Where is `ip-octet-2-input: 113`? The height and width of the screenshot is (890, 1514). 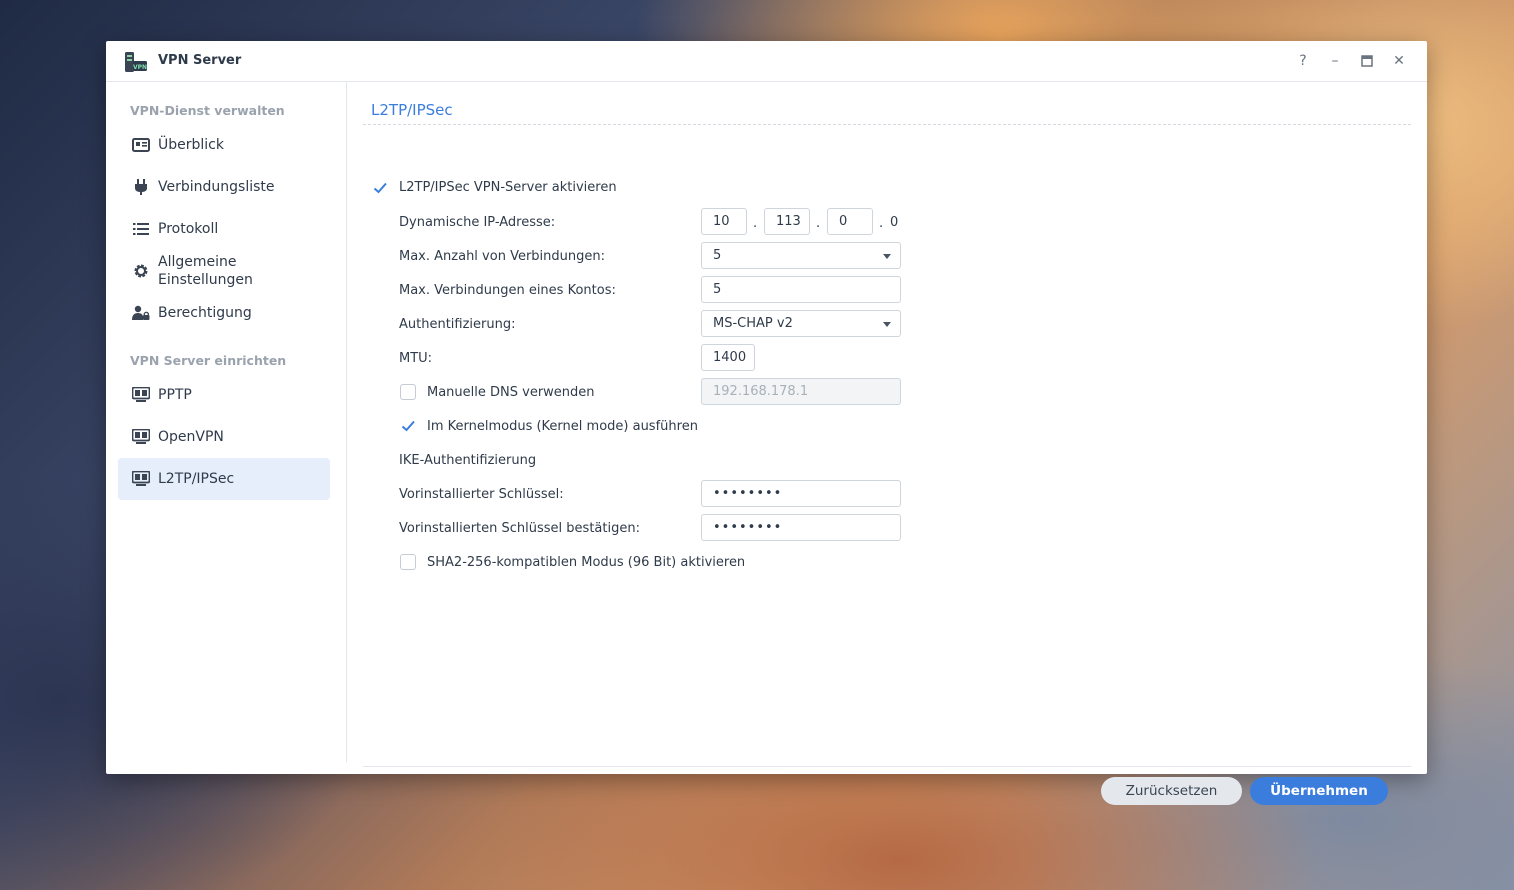
ip-octet-2-input: 113 is located at coordinates (787, 221).